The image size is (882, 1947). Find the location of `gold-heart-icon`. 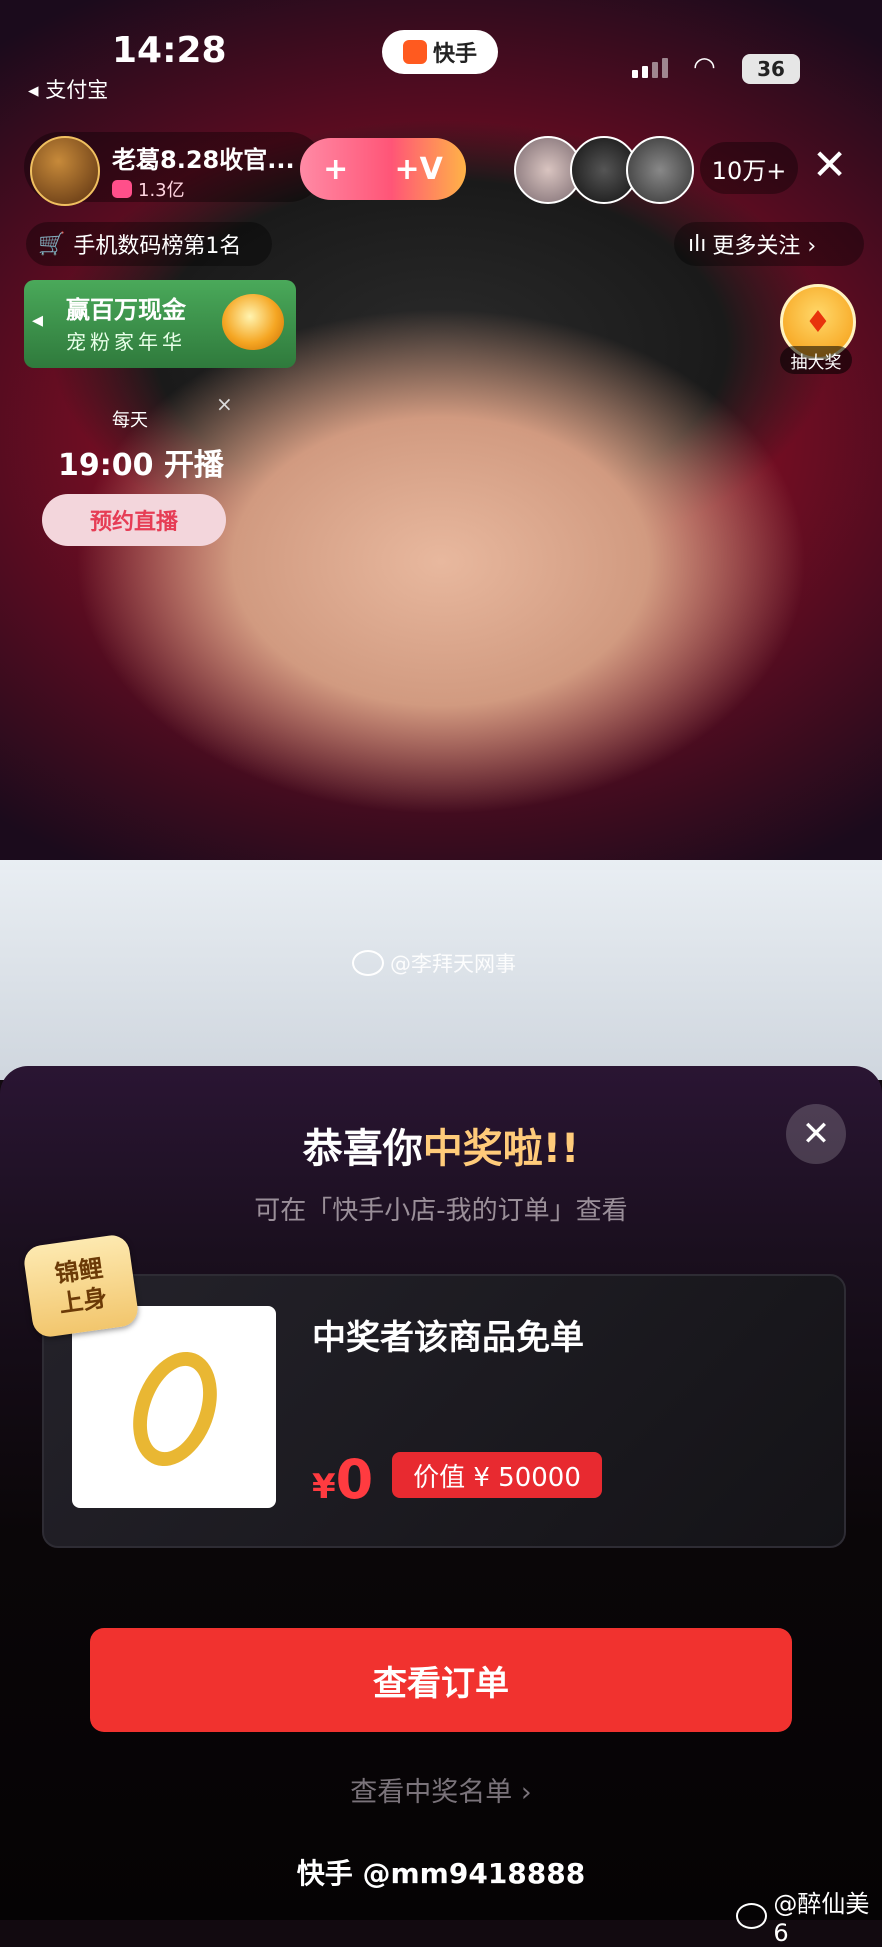

gold-heart-icon is located at coordinates (253, 322).